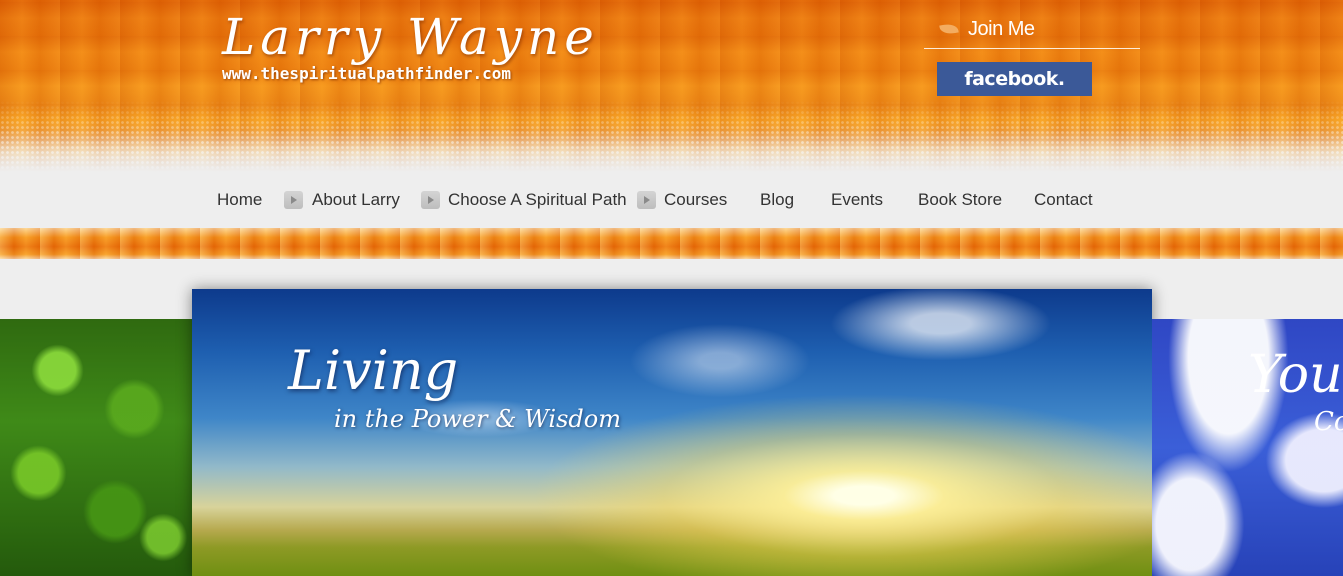  I want to click on join-me-label: Join Me, so click(1001, 29).